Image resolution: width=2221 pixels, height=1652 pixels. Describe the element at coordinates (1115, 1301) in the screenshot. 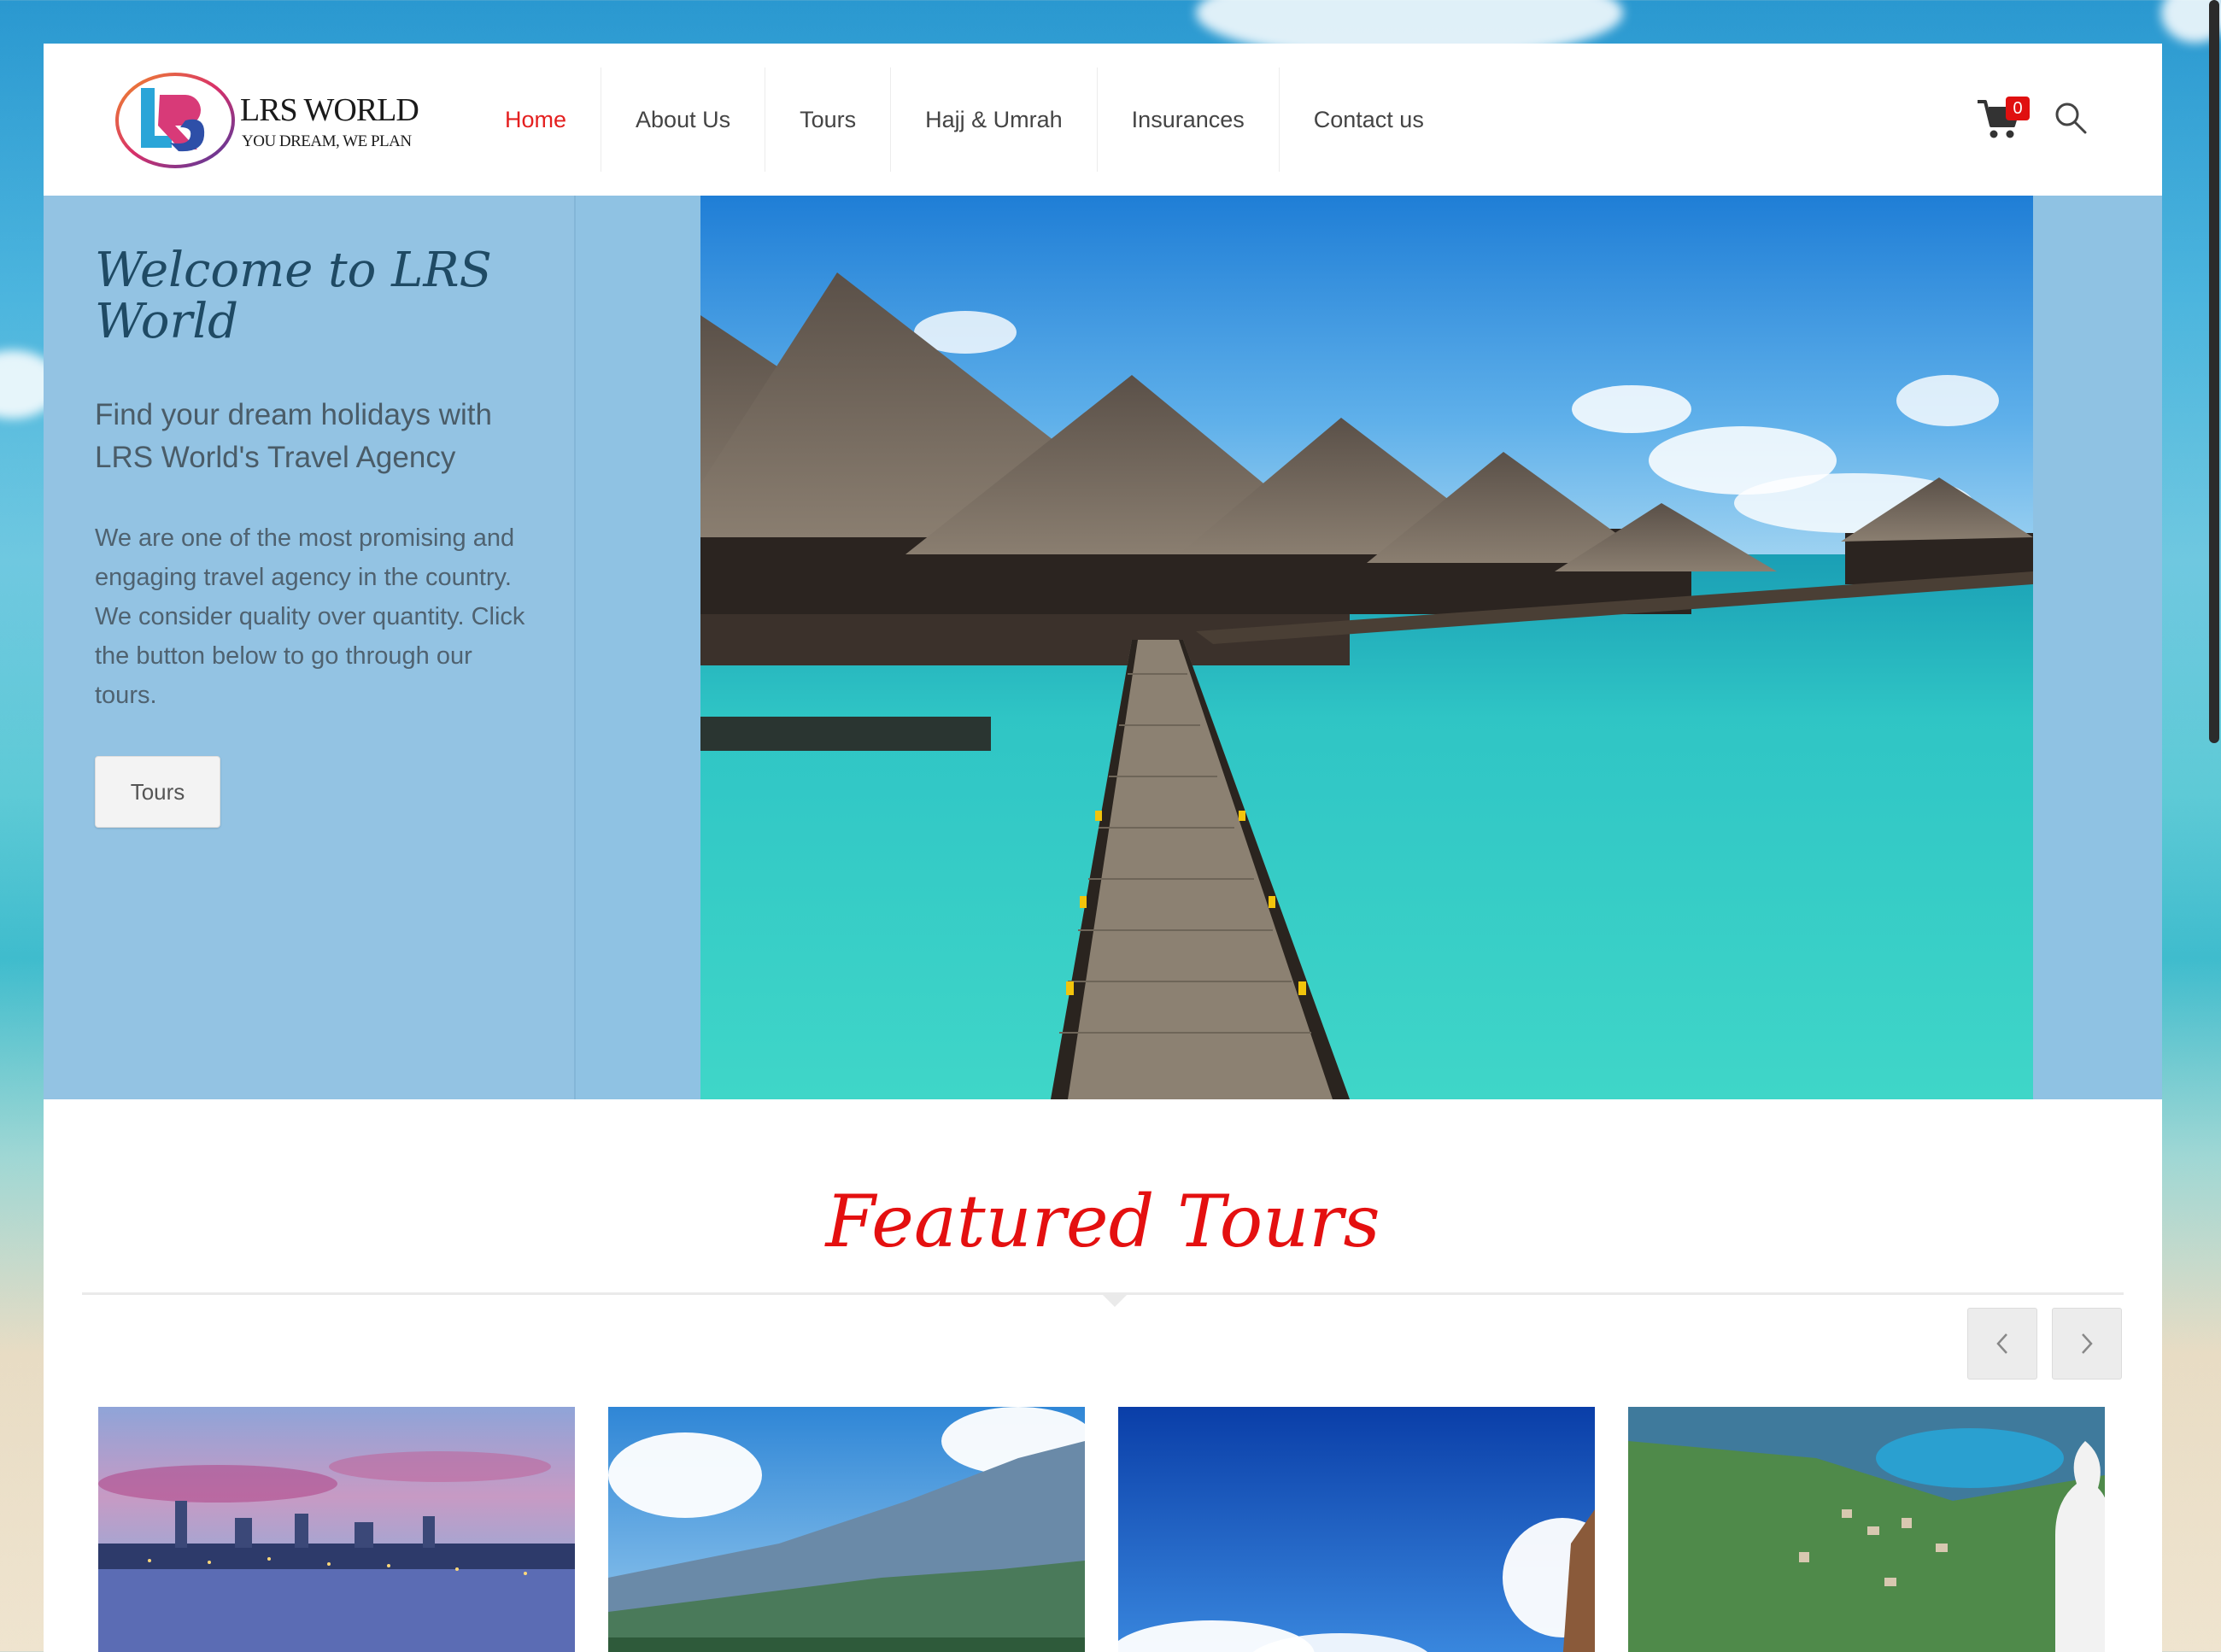

I see `divider-notch` at that location.